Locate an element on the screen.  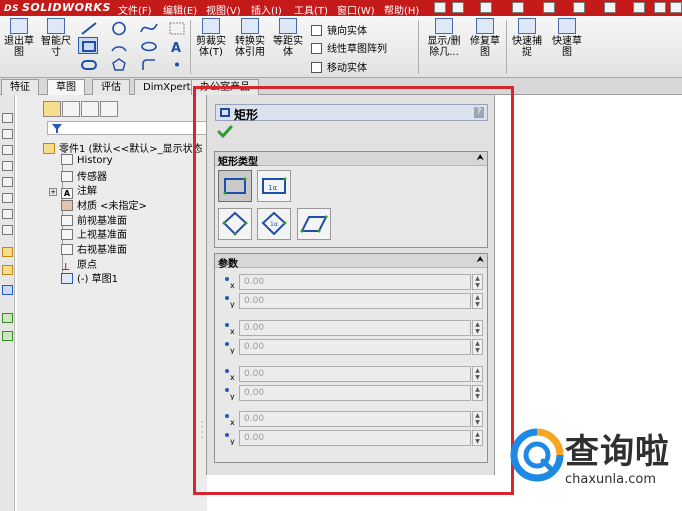
param-x2-input: 0.00 is located at coordinates (355, 328).